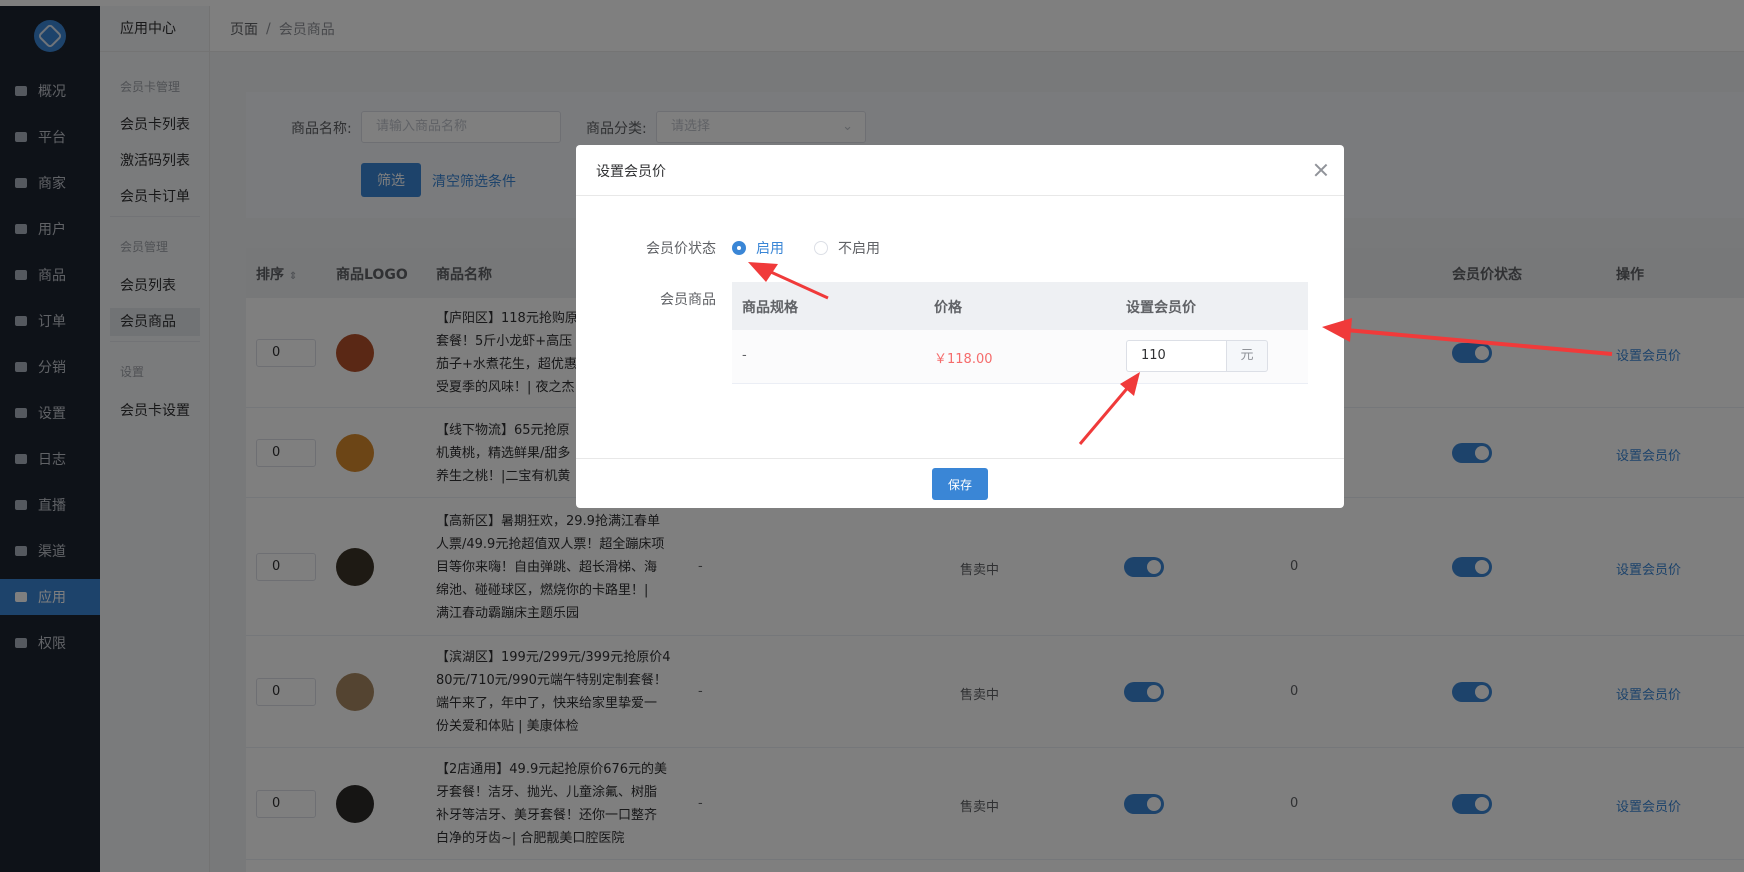 Image resolution: width=1744 pixels, height=872 pixels. Describe the element at coordinates (960, 484) in the screenshot. I see `save-button: 保存` at that location.